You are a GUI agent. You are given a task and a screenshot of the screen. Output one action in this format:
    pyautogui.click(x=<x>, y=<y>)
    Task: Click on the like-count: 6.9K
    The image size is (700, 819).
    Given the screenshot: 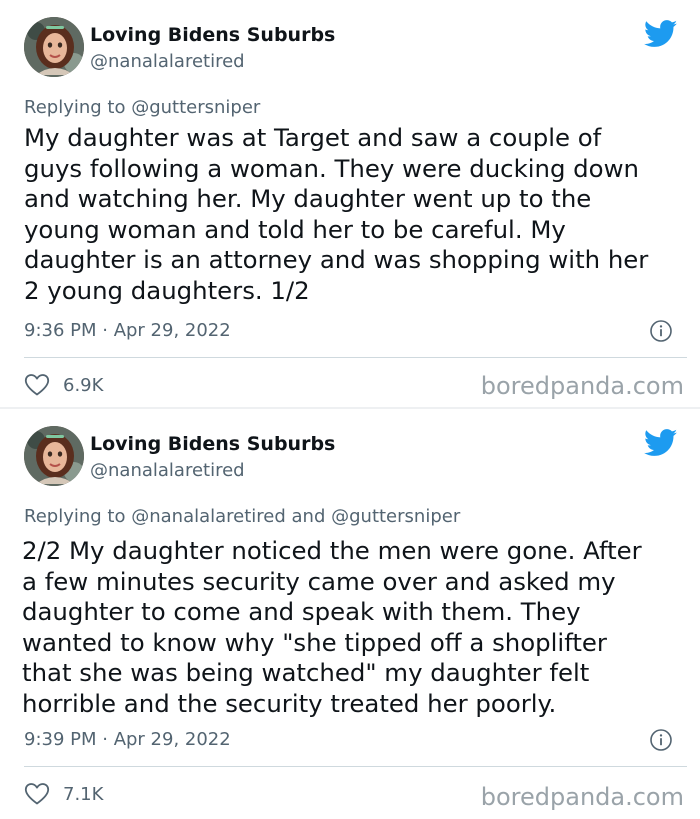 What is the action you would take?
    pyautogui.click(x=83, y=385)
    